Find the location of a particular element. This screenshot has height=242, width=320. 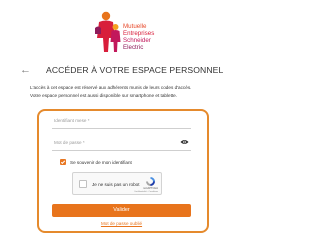

logo-line-4: Electric is located at coordinates (133, 47).